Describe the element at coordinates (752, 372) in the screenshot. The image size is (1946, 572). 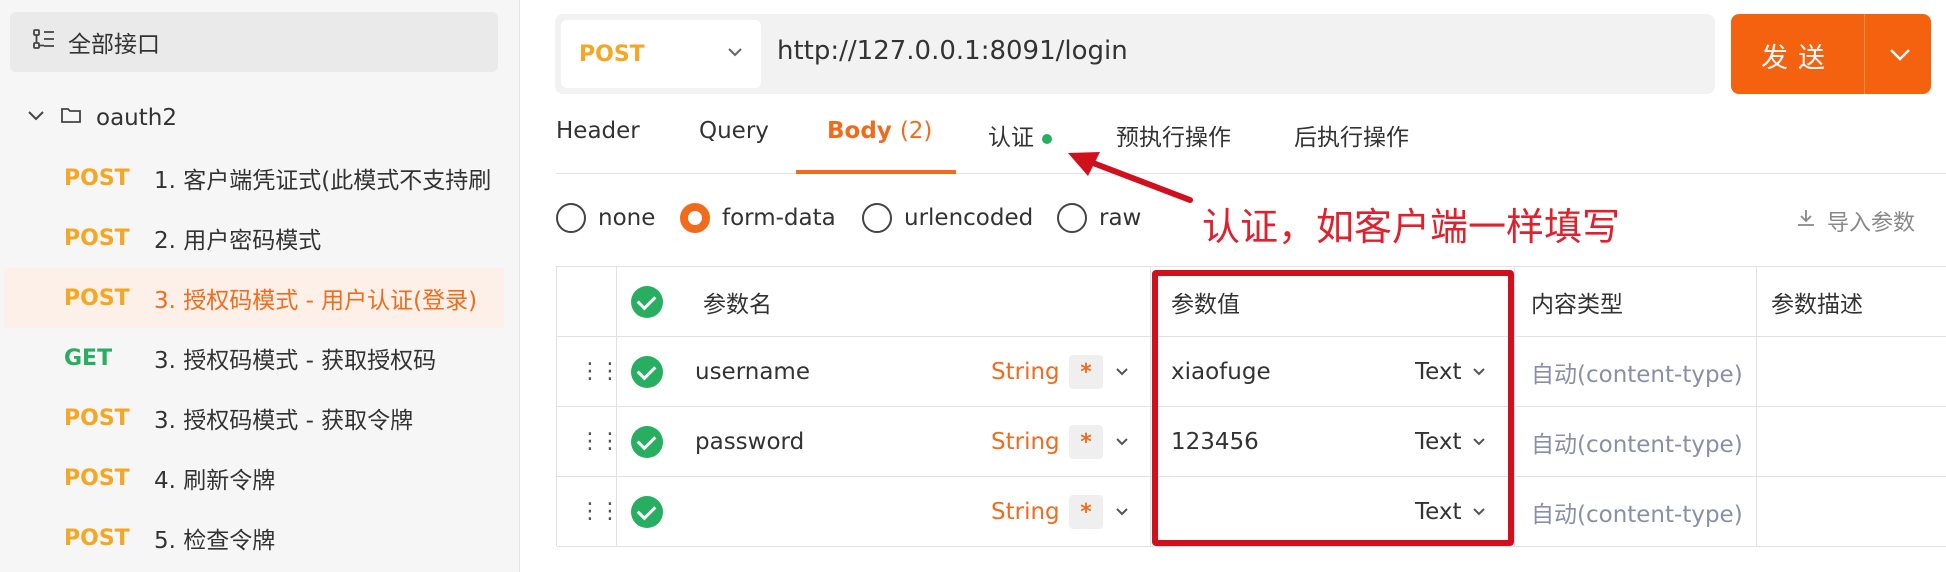
I see `param-name-input: username` at that location.